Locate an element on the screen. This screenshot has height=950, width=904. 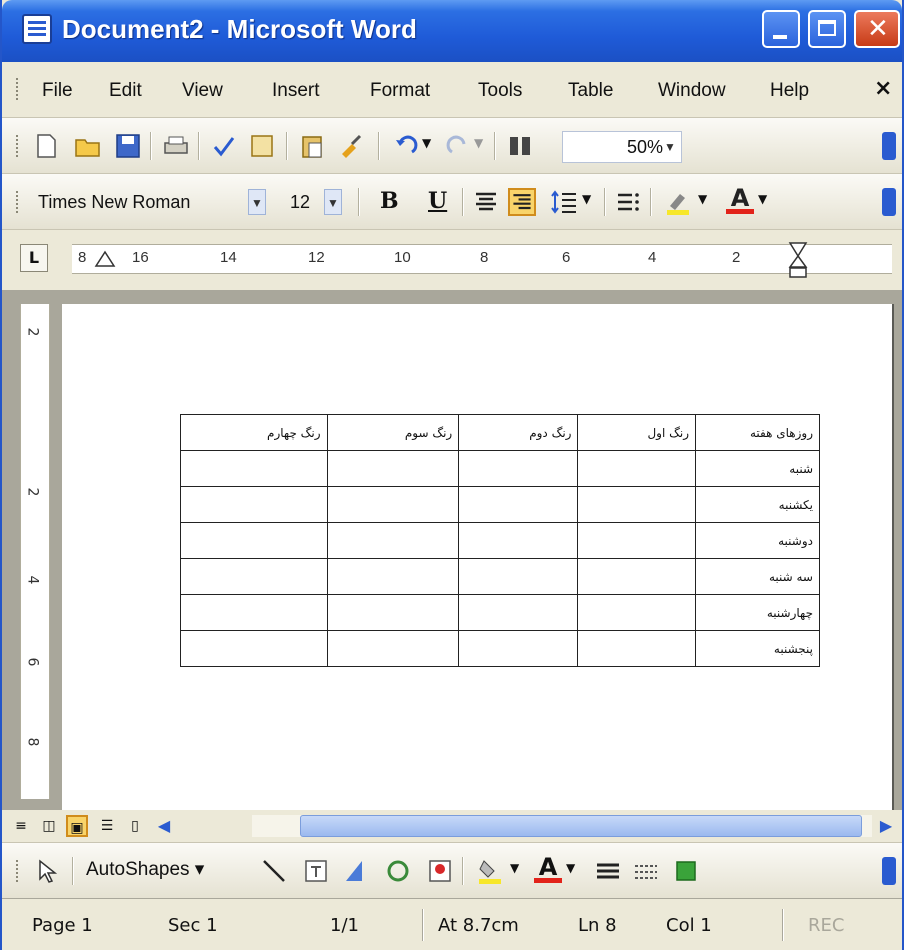
line-style-icon is located at coordinates (608, 871).